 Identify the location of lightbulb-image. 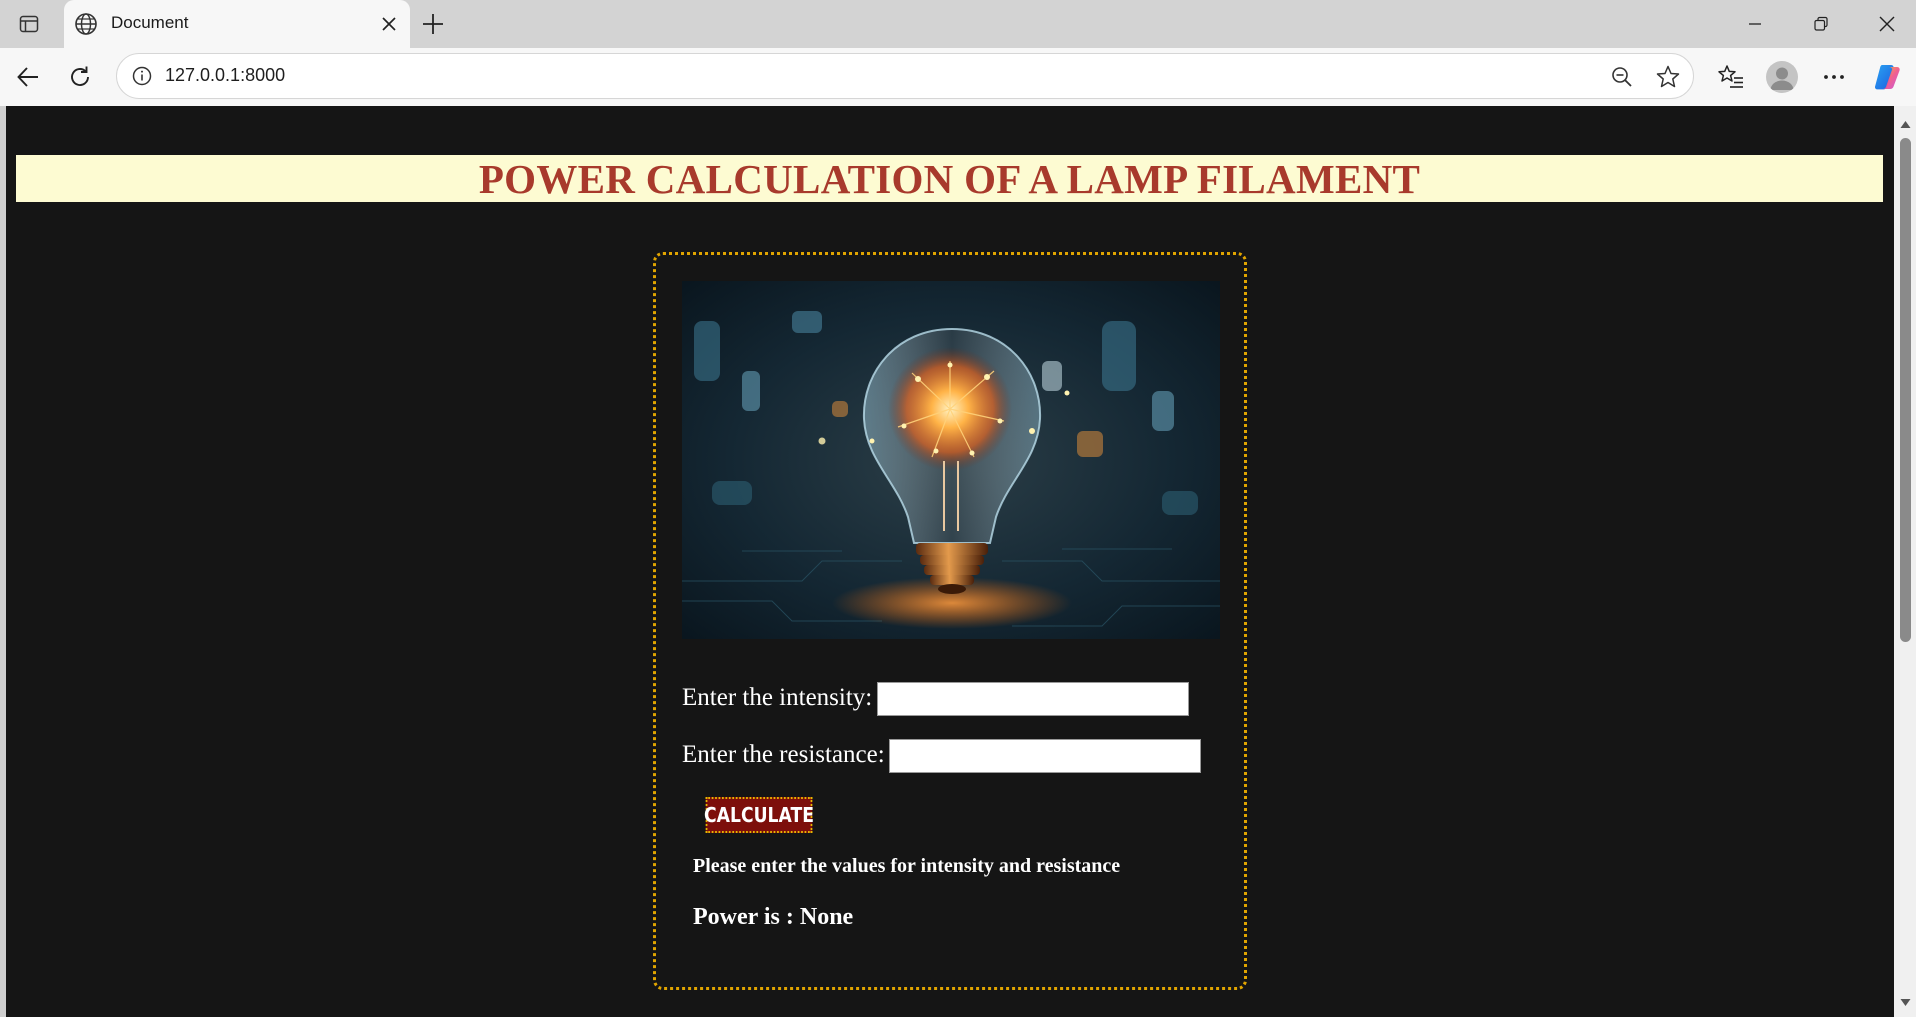
(951, 460).